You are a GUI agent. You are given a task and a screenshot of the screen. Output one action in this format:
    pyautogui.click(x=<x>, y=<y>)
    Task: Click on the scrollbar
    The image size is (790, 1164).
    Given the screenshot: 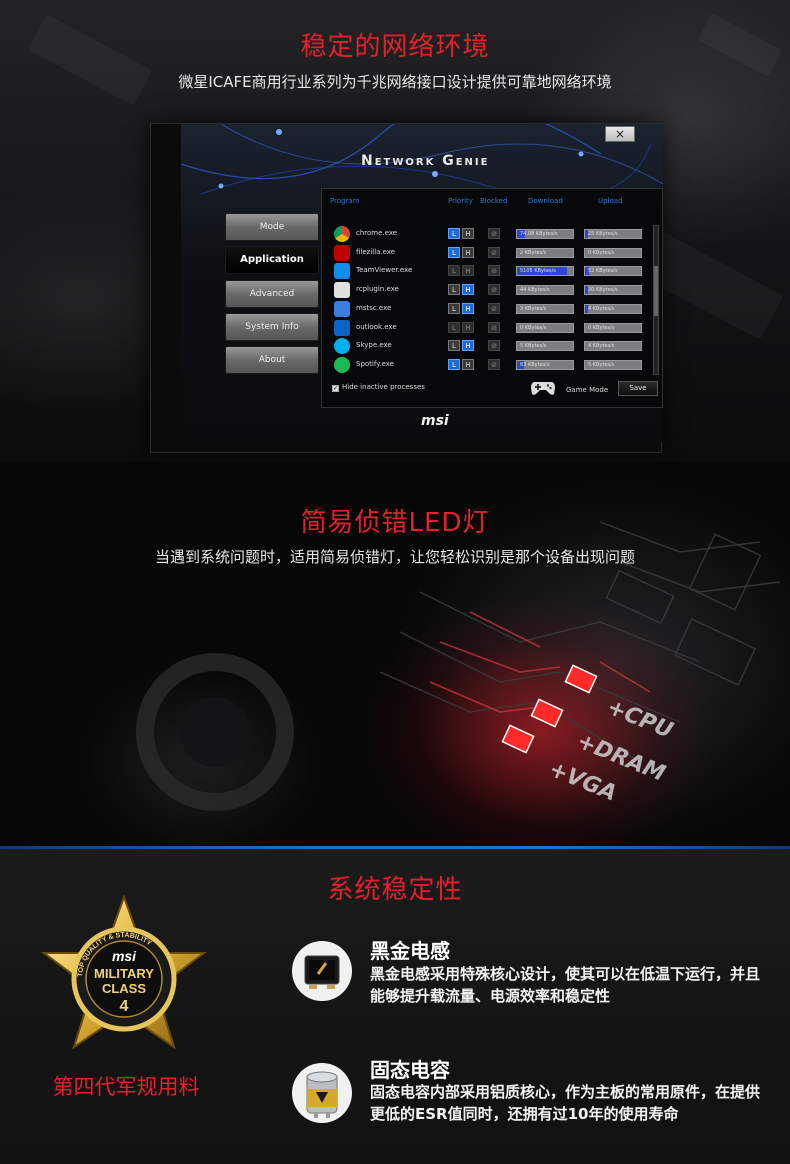 What is the action you would take?
    pyautogui.click(x=656, y=300)
    